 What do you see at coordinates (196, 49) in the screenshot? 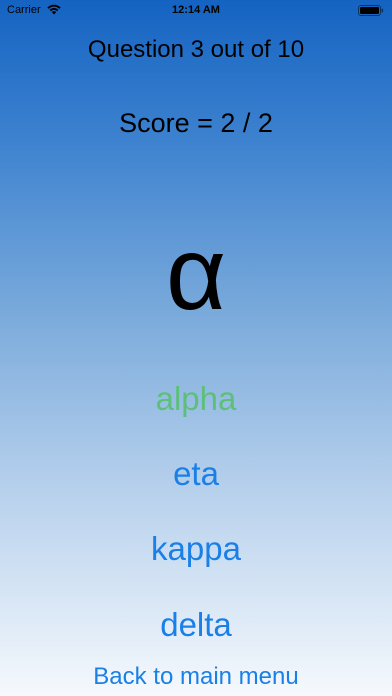
I see `question-counter: Question 3 out of 10` at bounding box center [196, 49].